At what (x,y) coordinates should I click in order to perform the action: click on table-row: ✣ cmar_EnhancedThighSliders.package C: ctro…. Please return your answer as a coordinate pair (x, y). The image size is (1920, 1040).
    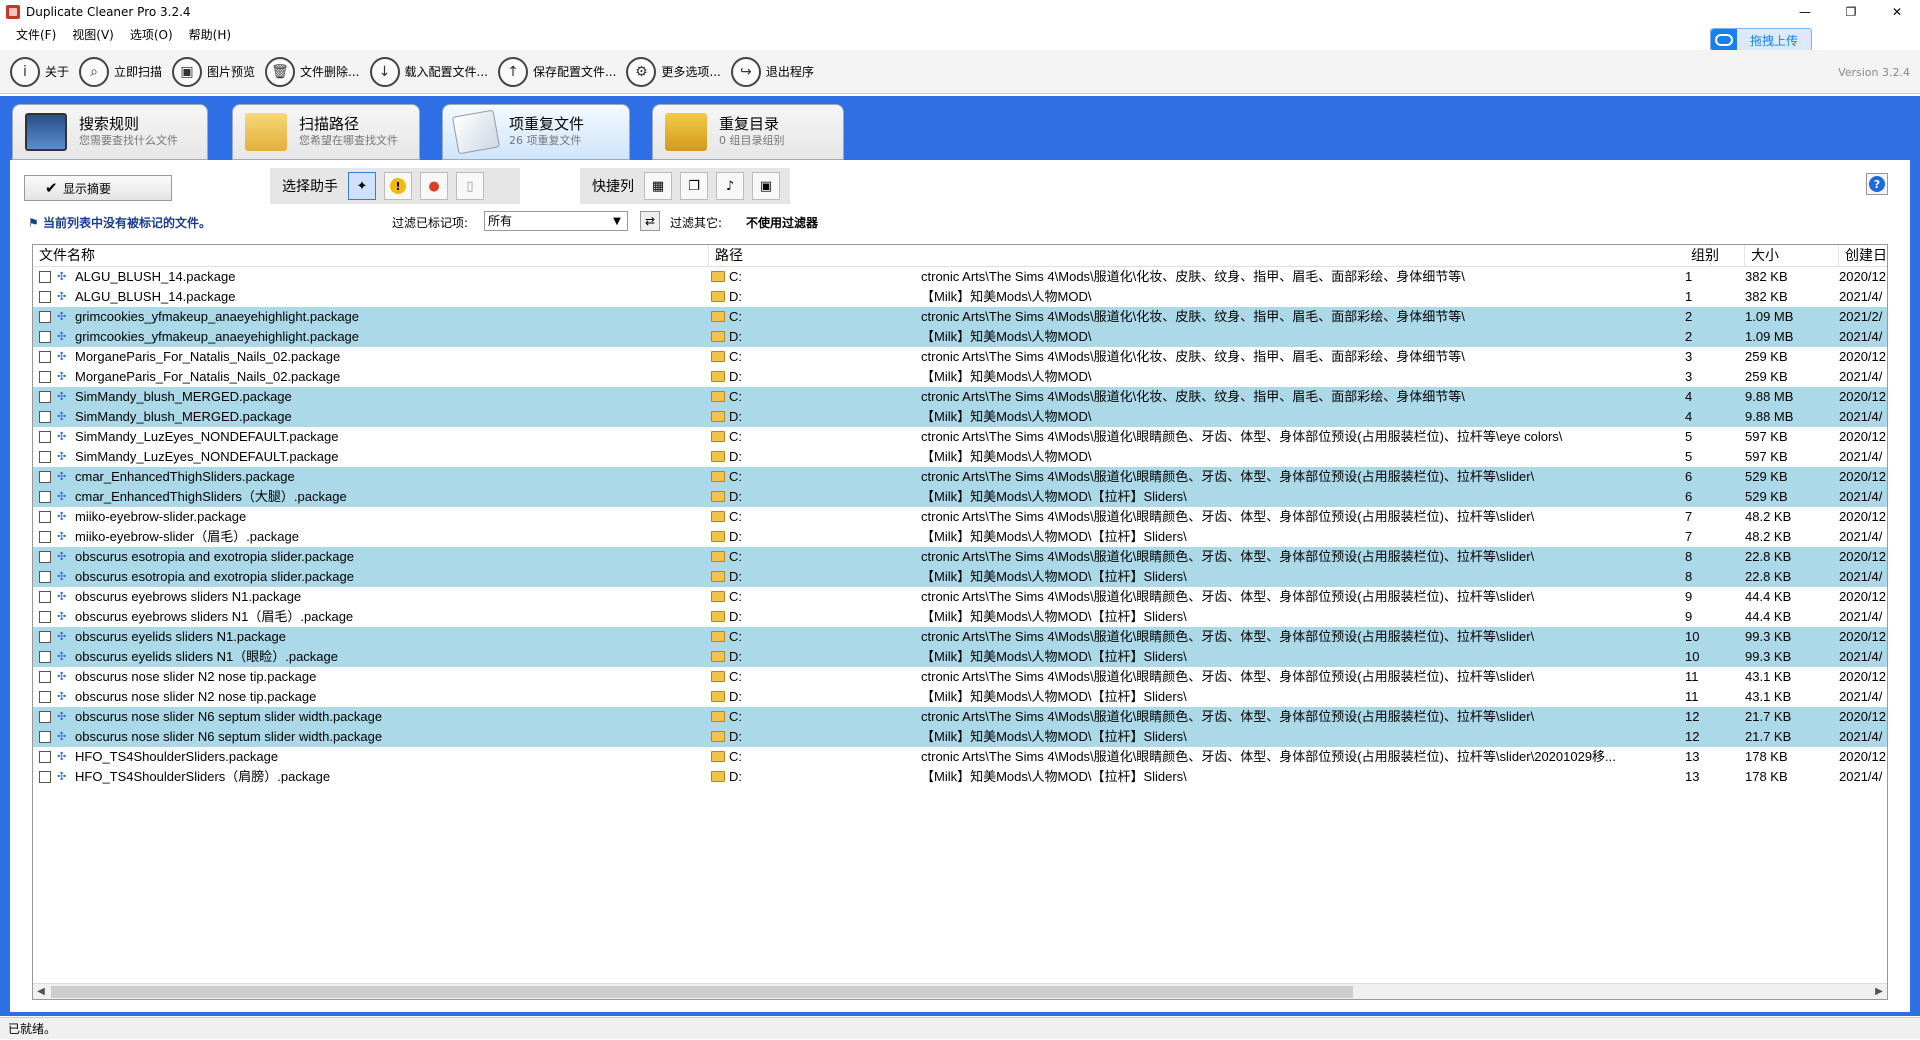
    Looking at the image, I should click on (960, 477).